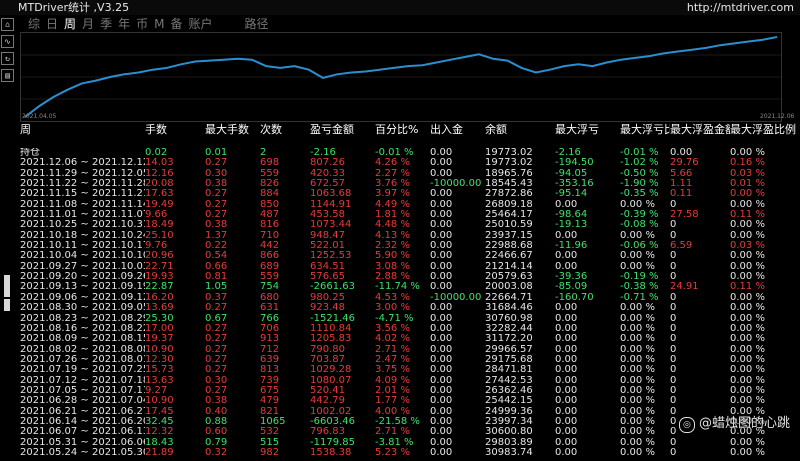 Image resolution: width=800 pixels, height=461 pixels. What do you see at coordinates (645, 129) in the screenshot?
I see `column-header: 最大浮亏比` at bounding box center [645, 129].